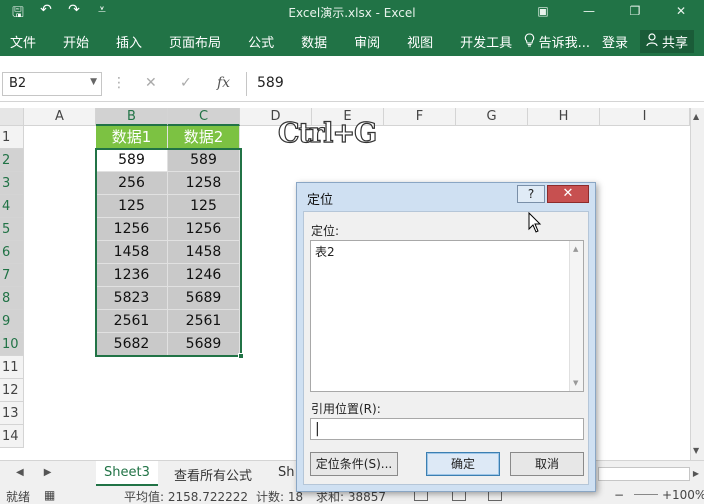  Describe the element at coordinates (615, 41) in the screenshot. I see `login-link: 登录` at that location.